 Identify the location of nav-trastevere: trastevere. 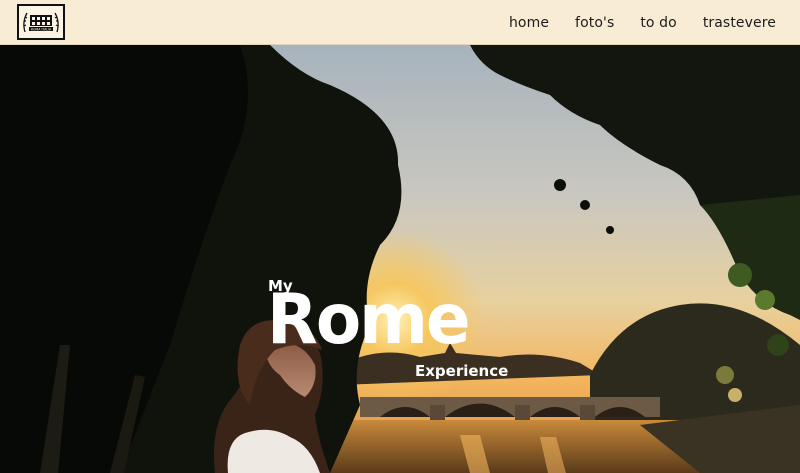
(739, 23).